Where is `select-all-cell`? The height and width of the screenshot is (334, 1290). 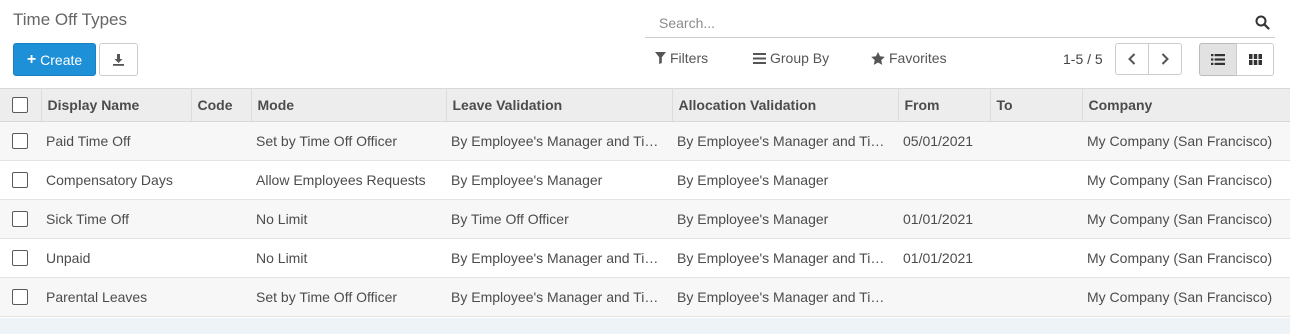
select-all-cell is located at coordinates (21, 105).